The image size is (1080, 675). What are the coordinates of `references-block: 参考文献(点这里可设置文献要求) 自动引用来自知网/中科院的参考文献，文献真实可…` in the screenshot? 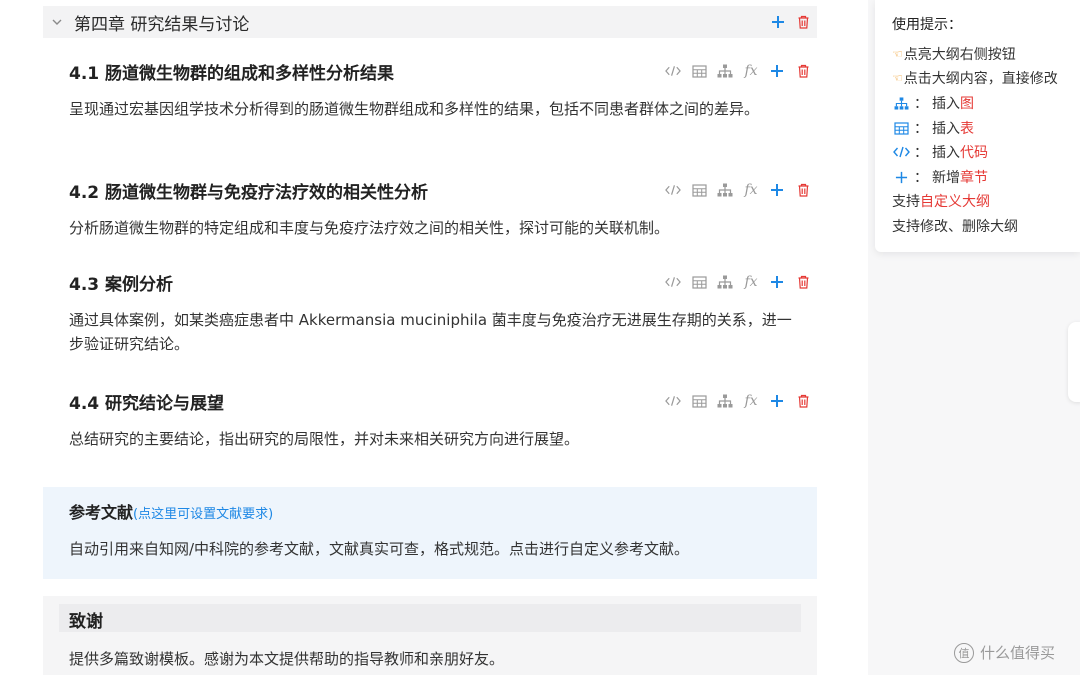 It's located at (430, 533).